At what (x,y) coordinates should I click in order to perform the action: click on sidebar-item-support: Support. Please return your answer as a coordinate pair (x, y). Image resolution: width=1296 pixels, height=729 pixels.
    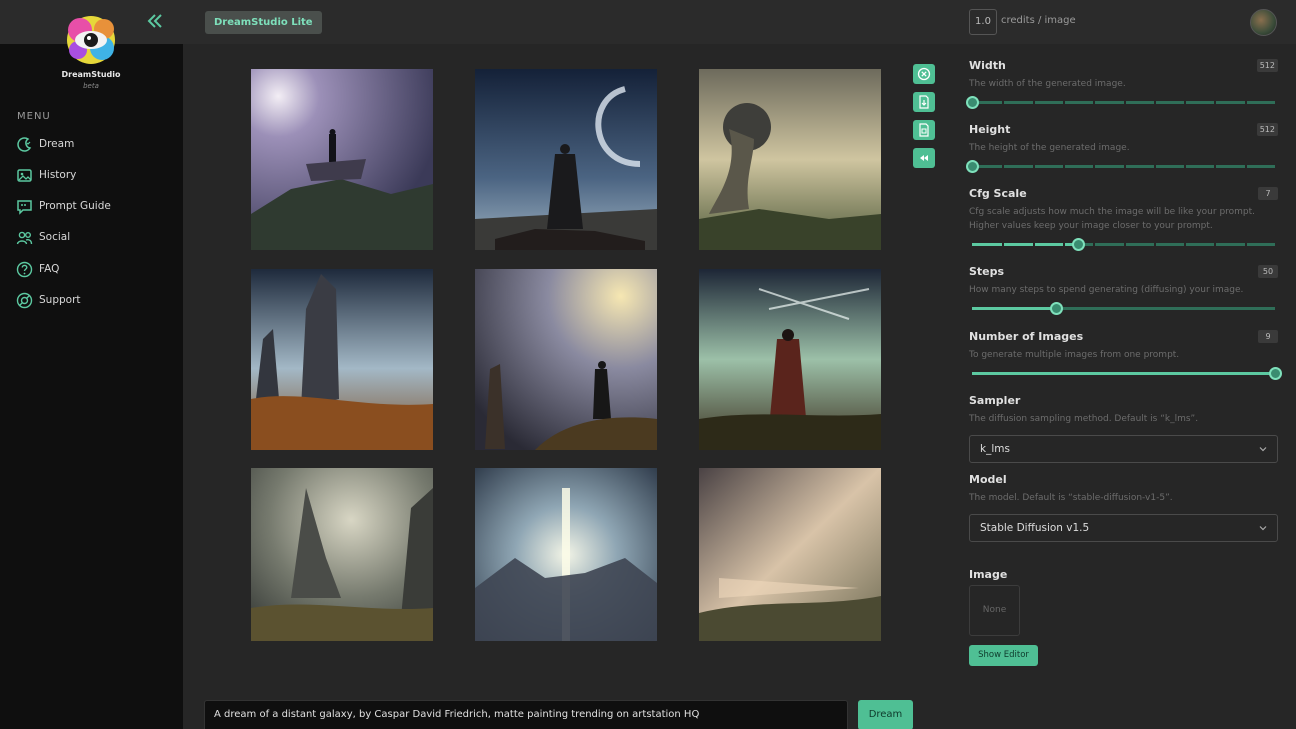
    Looking at the image, I should click on (48, 300).